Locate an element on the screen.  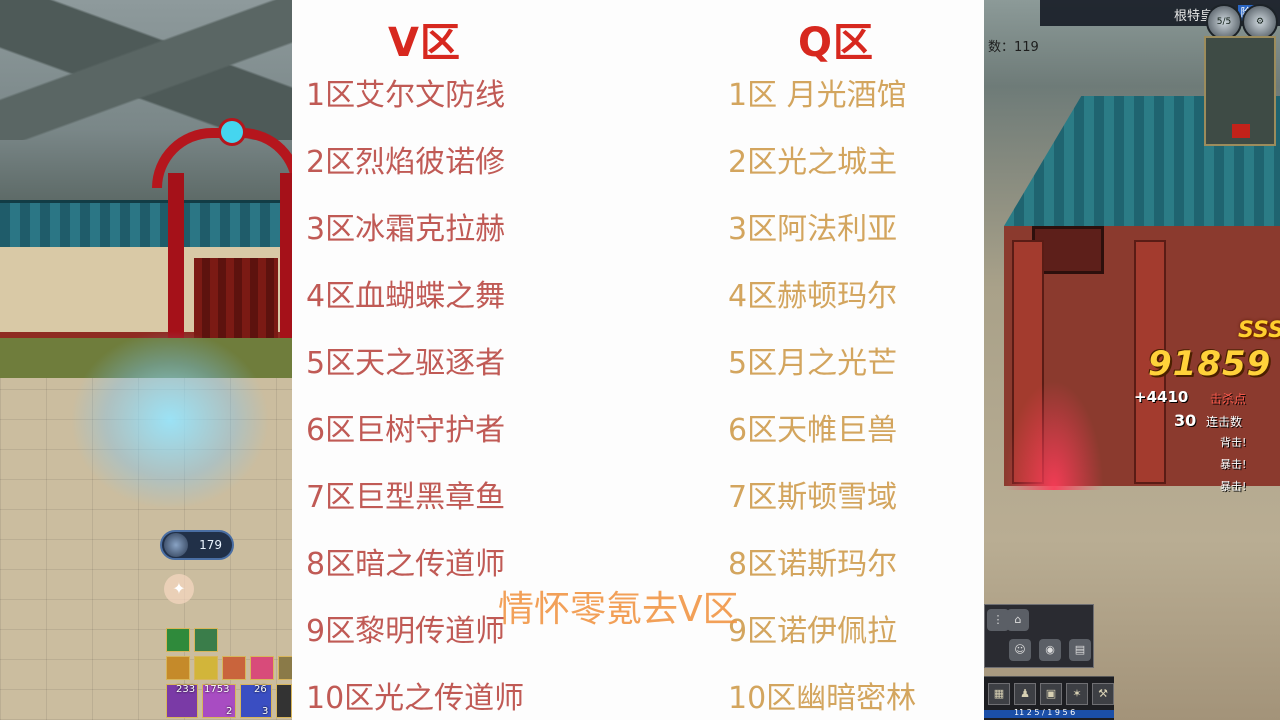
player-level-value: 179 is located at coordinates (210, 545).